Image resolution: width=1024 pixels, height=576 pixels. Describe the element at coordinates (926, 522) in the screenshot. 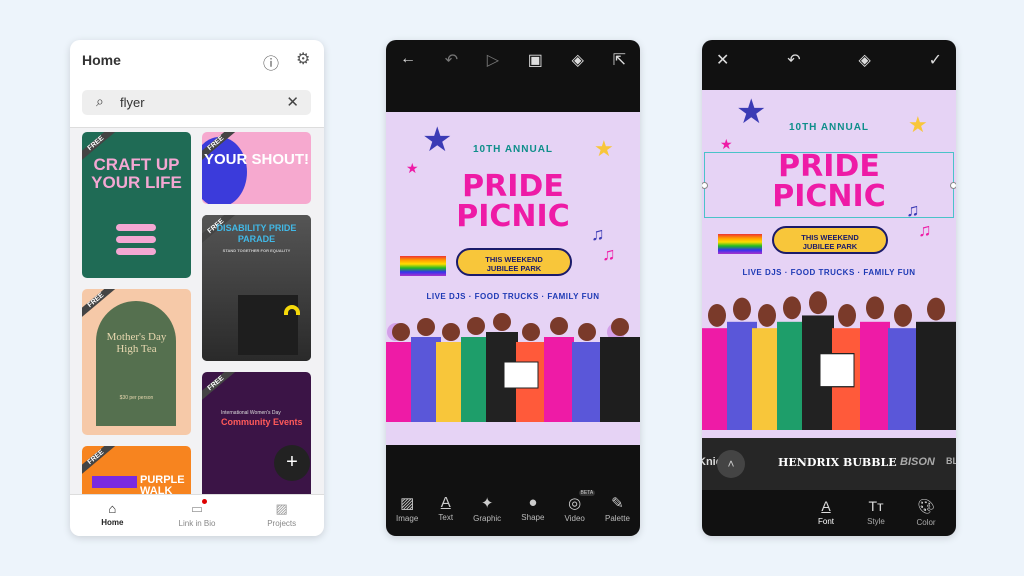

I see `tab-label: Color` at that location.